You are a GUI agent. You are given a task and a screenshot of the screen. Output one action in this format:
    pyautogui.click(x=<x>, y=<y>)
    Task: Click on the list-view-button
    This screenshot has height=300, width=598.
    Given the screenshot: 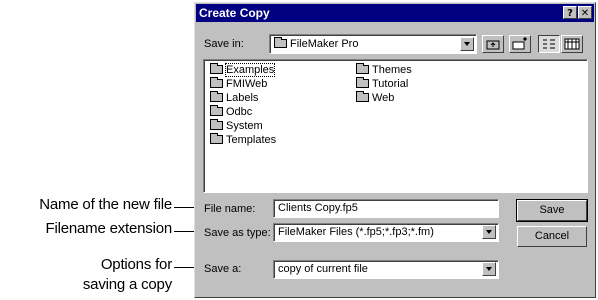 What is the action you would take?
    pyautogui.click(x=549, y=44)
    